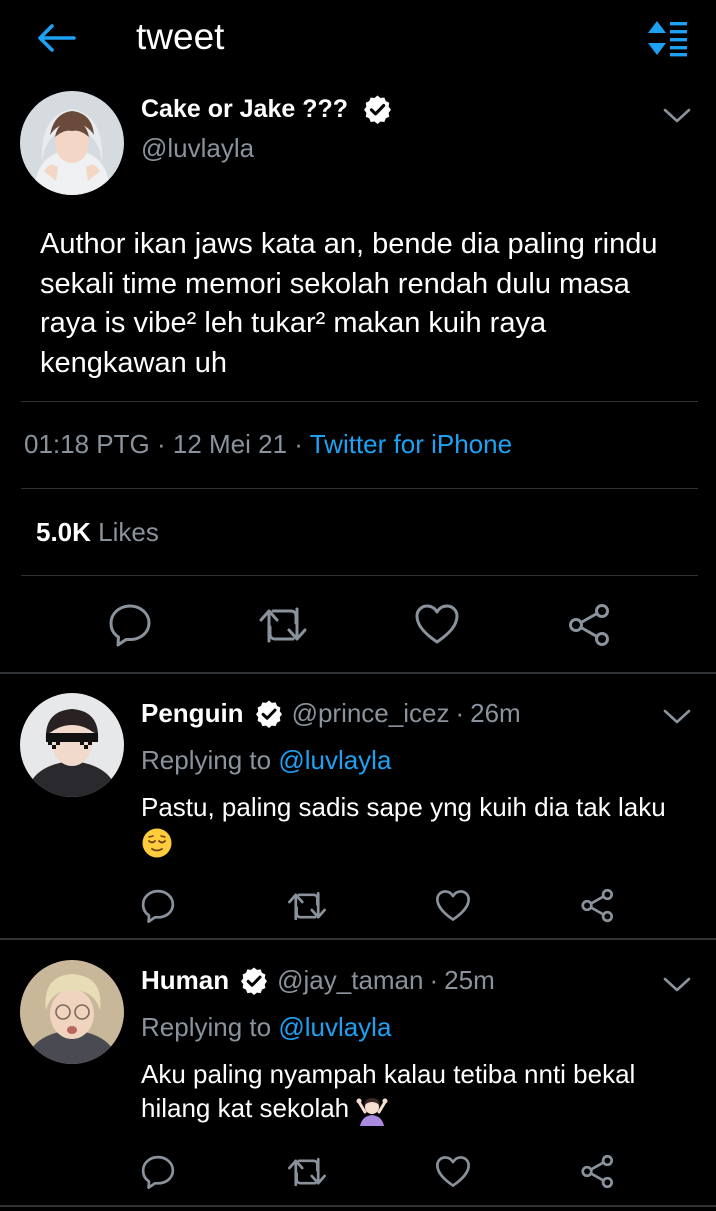  Describe the element at coordinates (197, 148) in the screenshot. I see `author-handle: @luvlayla` at that location.